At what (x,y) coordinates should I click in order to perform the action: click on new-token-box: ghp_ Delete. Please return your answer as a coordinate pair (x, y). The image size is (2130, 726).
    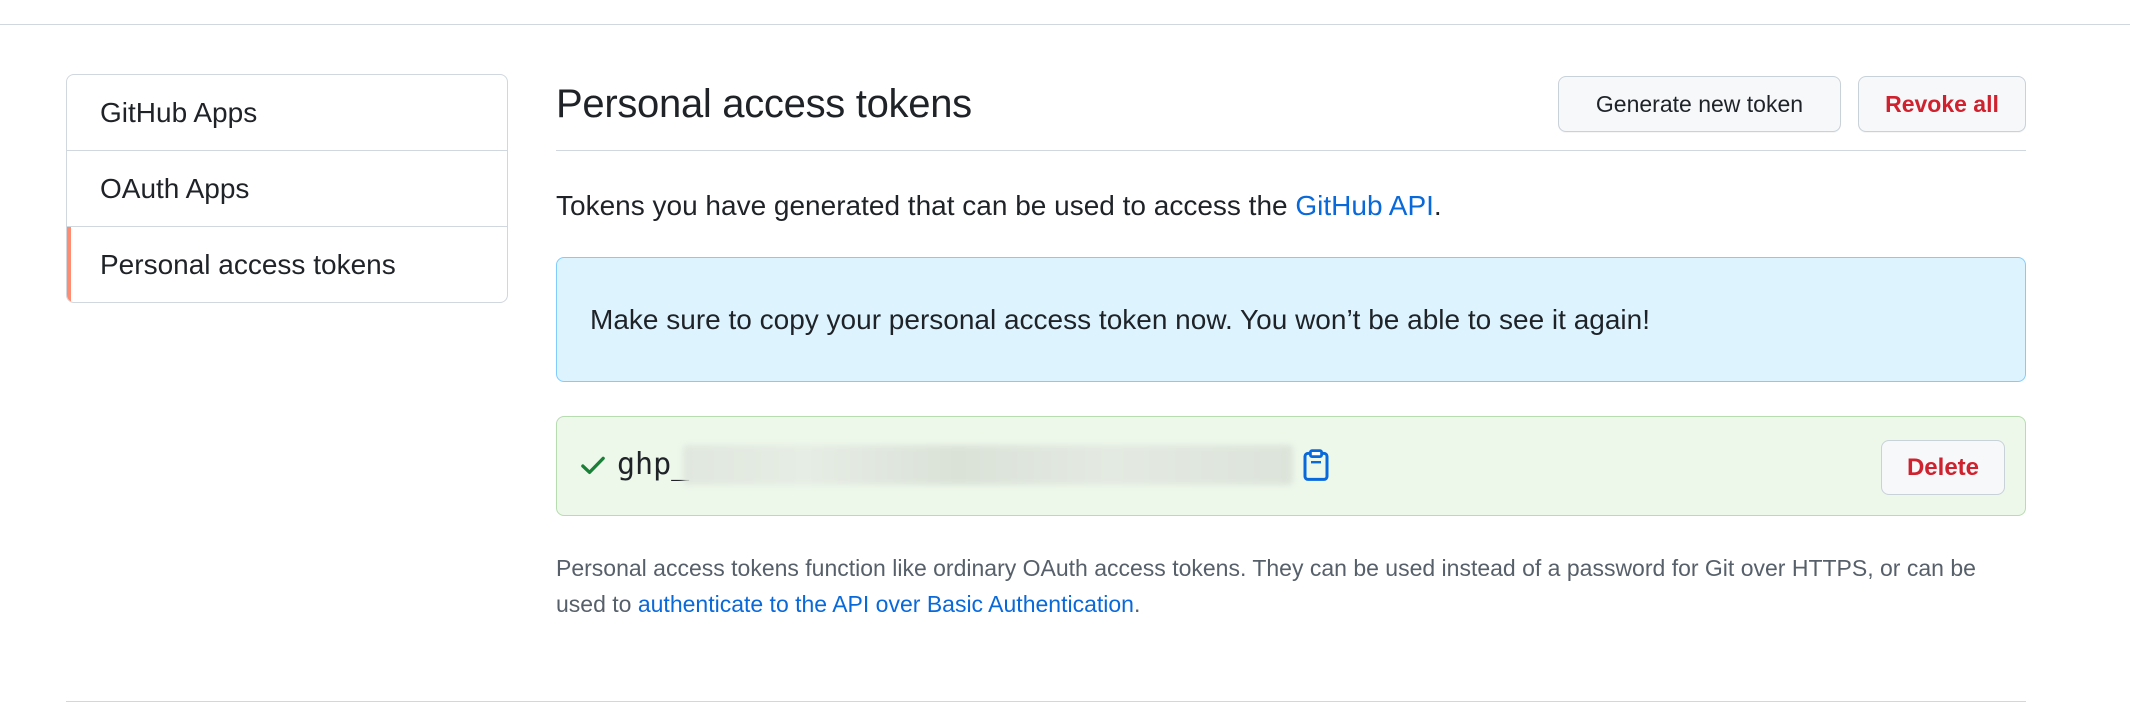
    Looking at the image, I should click on (1291, 466).